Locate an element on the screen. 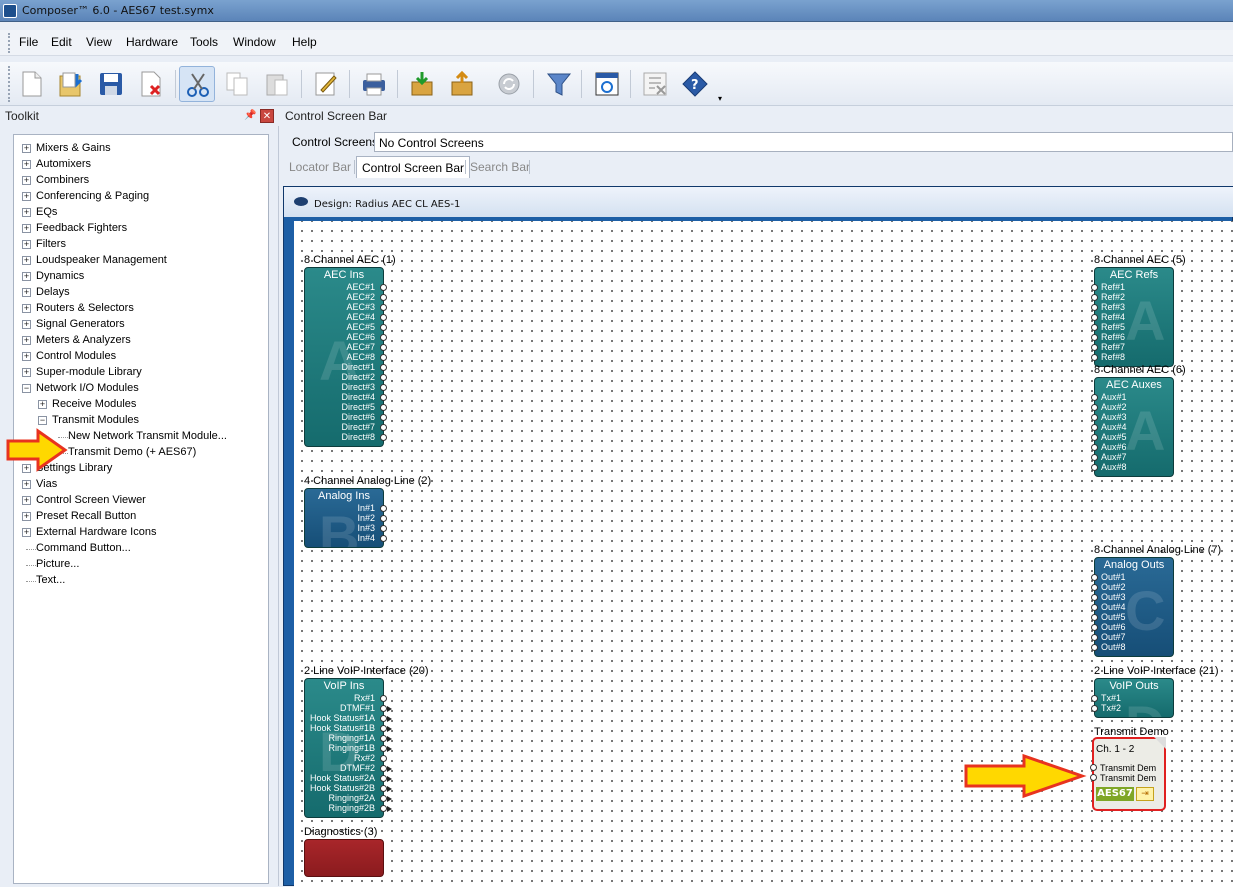 The width and height of the screenshot is (1233, 887). upload-icon is located at coordinates (462, 84).